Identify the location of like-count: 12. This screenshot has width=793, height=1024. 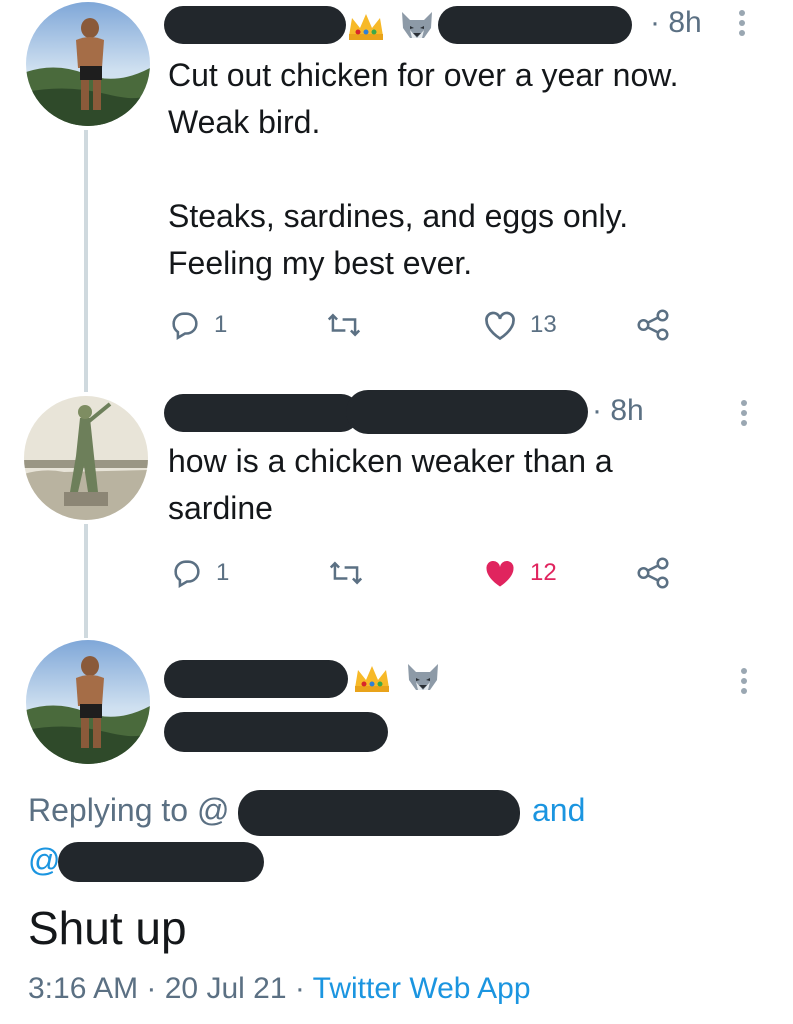
(543, 572).